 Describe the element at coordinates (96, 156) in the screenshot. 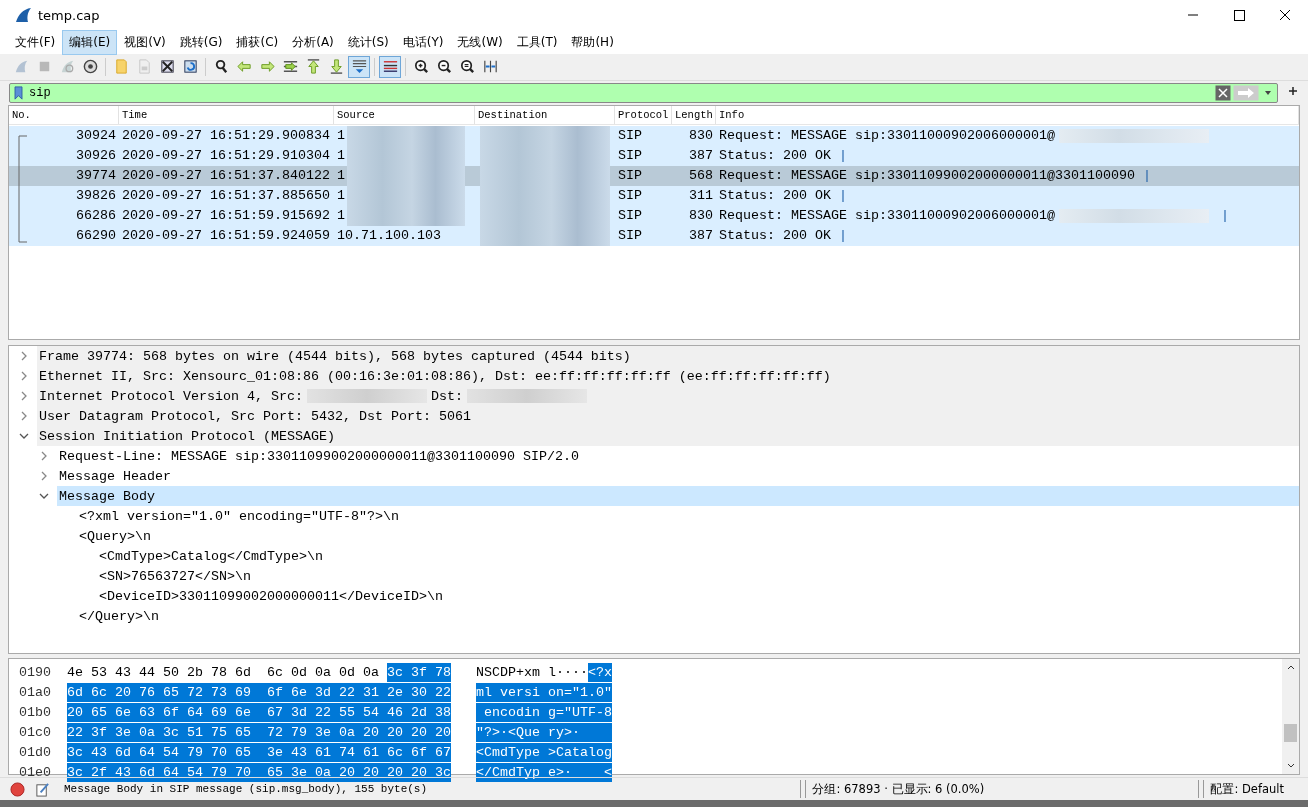

I see `table-cell-text: 30926` at that location.